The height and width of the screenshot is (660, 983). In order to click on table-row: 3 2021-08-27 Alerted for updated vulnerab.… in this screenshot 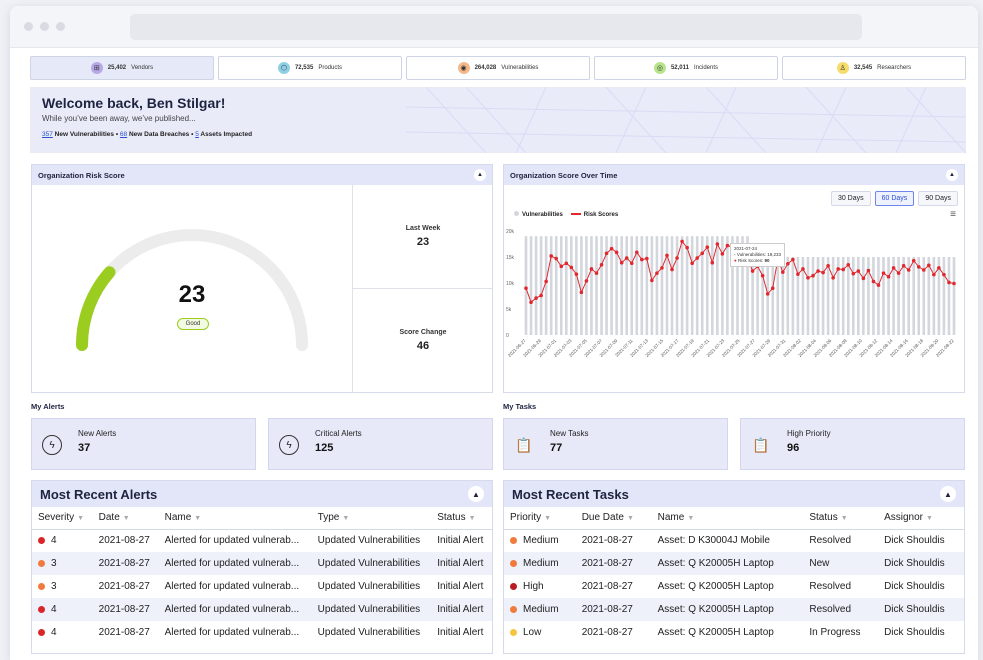, I will do `click(262, 563)`.